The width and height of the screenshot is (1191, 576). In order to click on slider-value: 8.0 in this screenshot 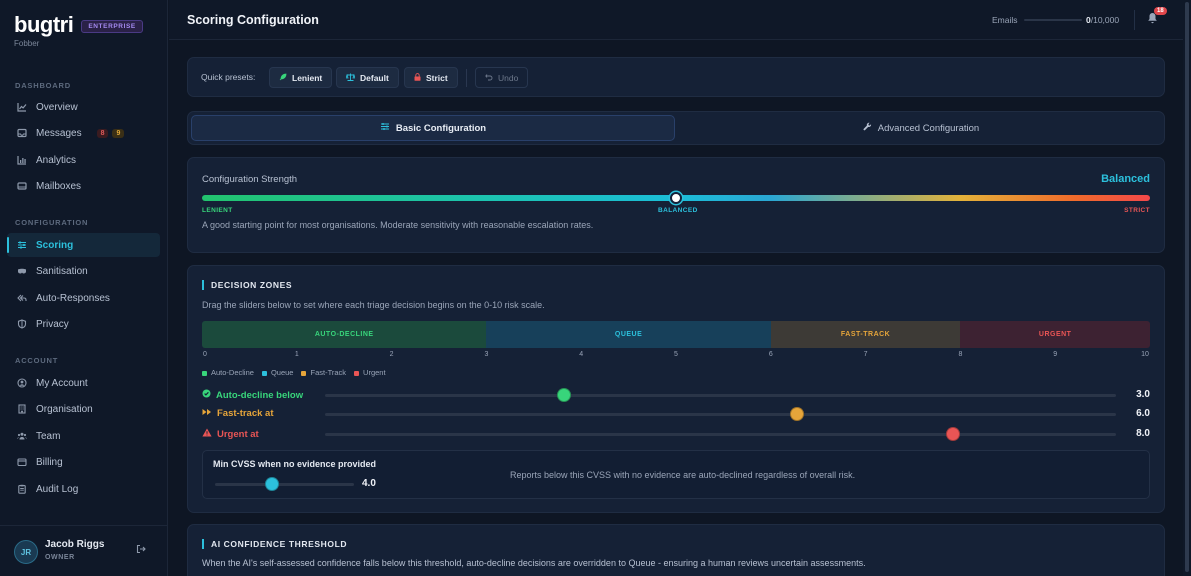, I will do `click(1143, 433)`.